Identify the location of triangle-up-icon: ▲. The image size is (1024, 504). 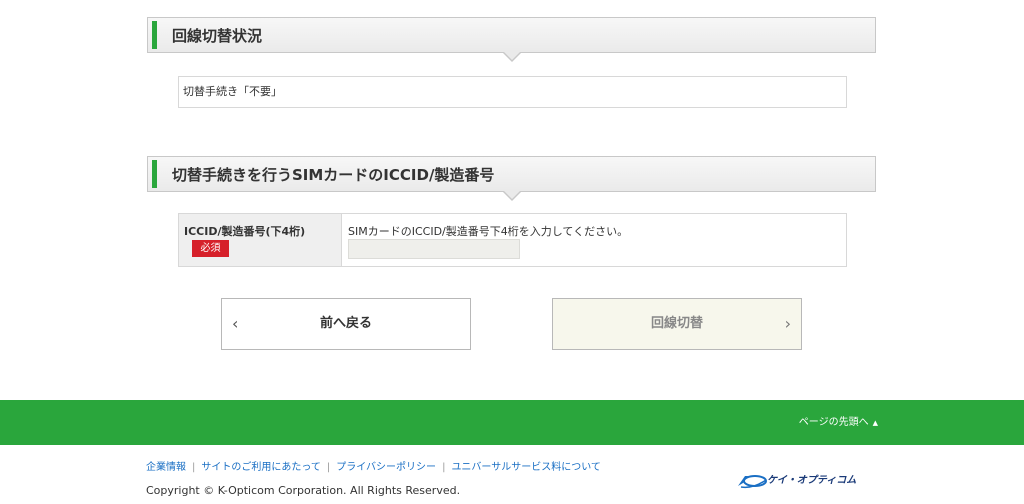
(875, 423).